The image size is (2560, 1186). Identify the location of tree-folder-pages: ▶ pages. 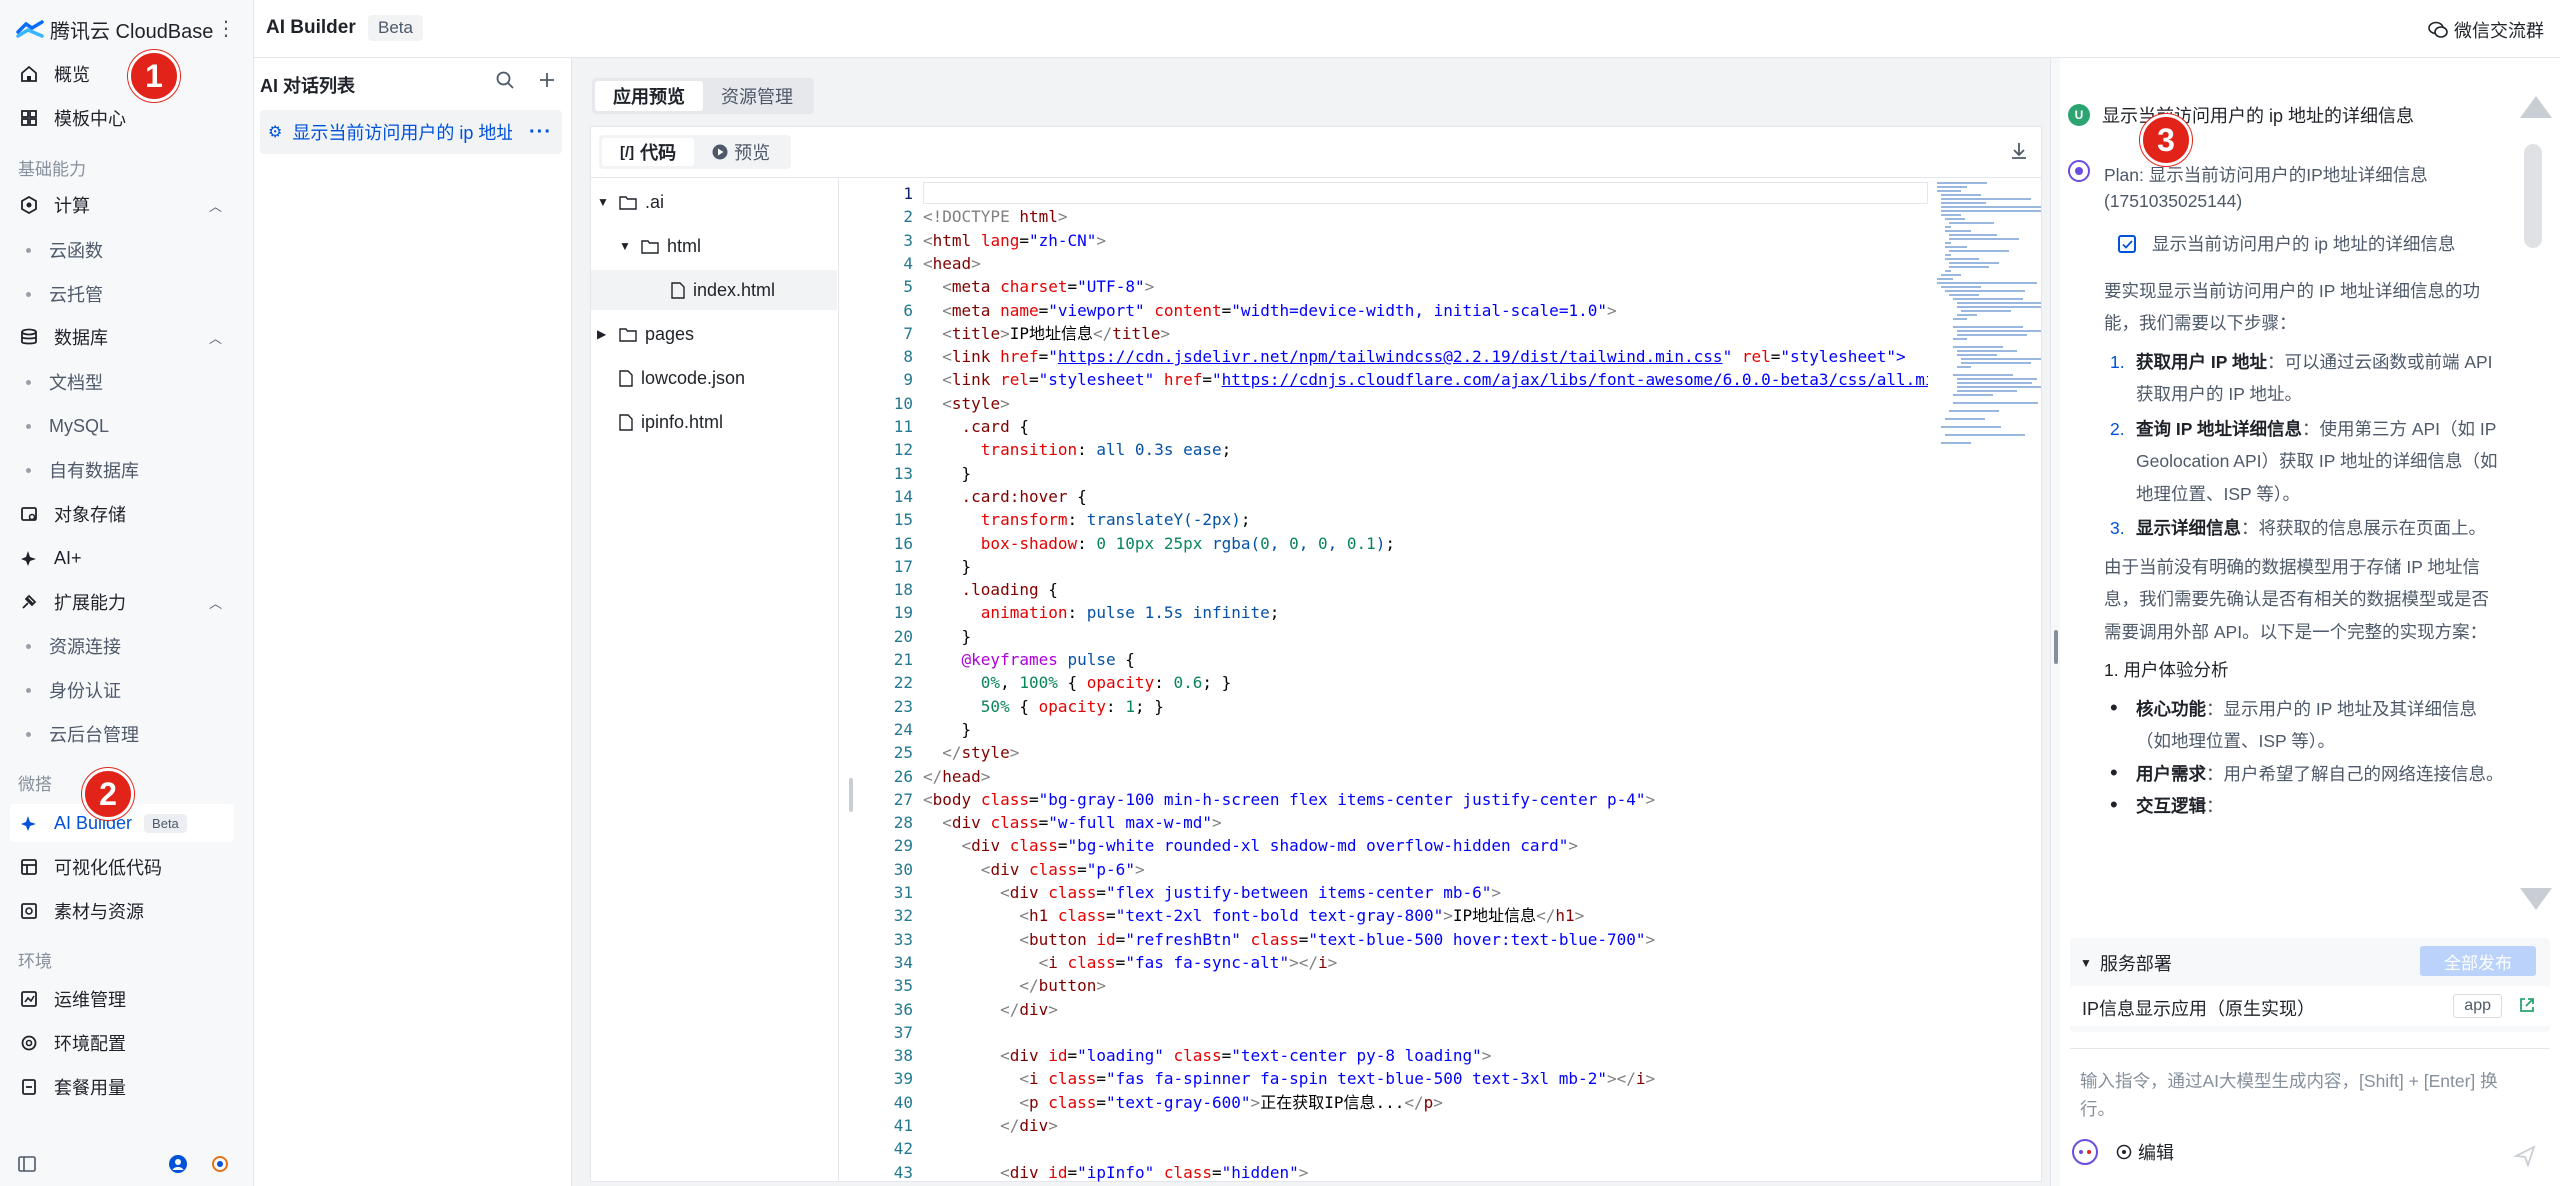
(720, 334).